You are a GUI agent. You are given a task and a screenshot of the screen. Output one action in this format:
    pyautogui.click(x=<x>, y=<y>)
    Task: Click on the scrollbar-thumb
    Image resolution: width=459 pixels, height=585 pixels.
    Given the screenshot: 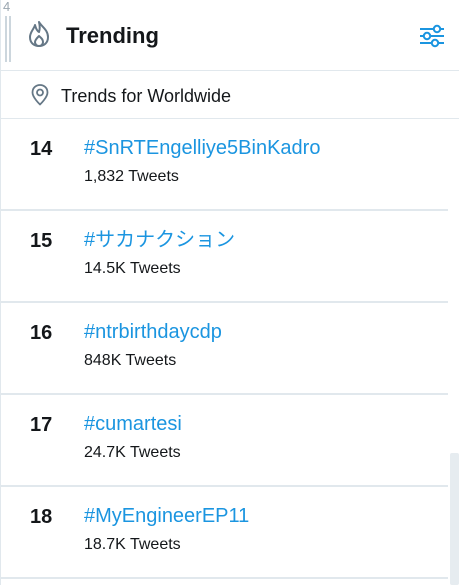 What is the action you would take?
    pyautogui.click(x=454, y=519)
    